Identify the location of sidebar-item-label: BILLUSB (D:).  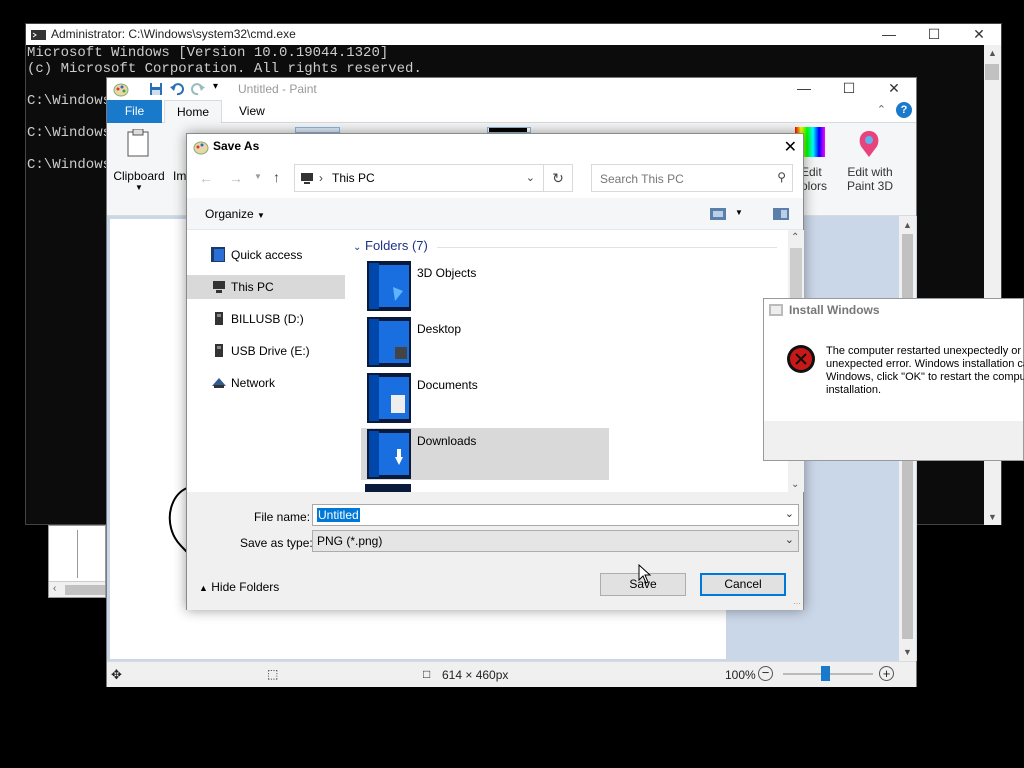
(267, 319).